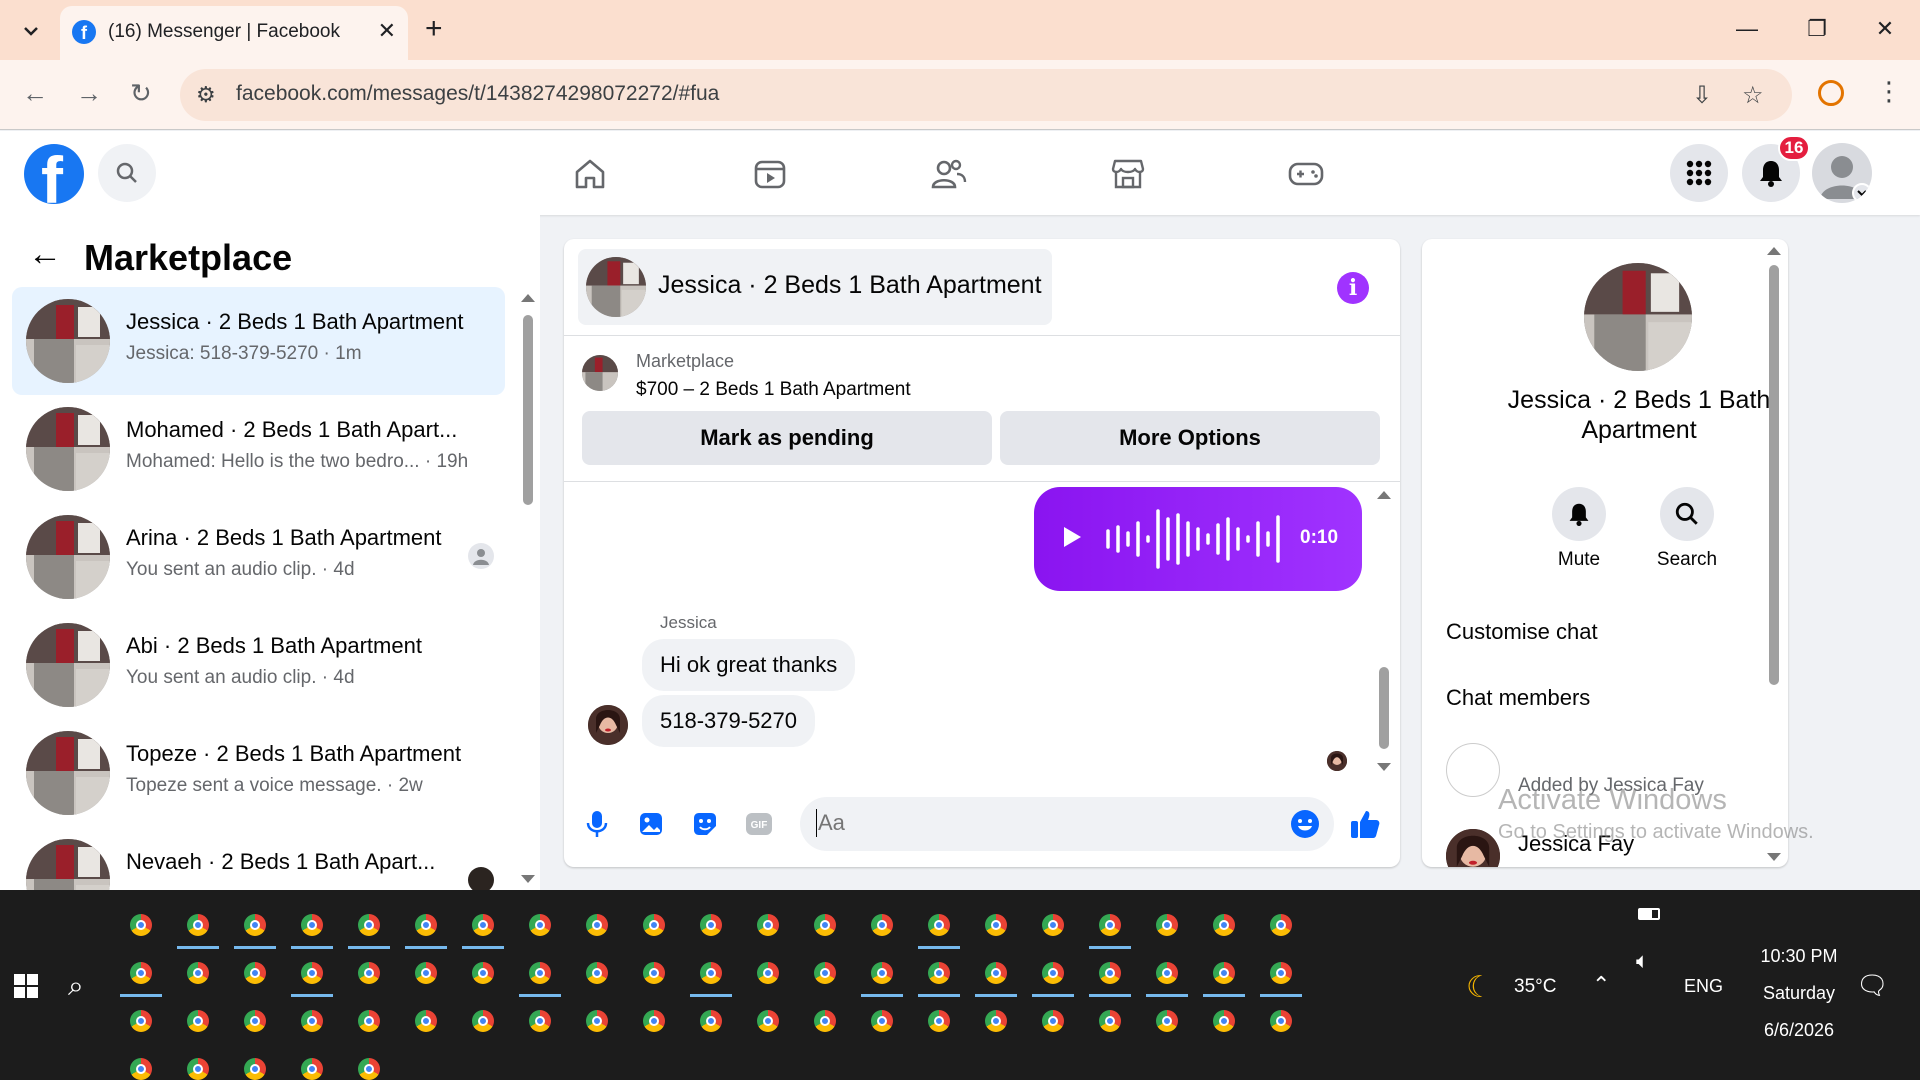 The image size is (1920, 1080). What do you see at coordinates (1753, 95) in the screenshot?
I see `bookmark-star-icon: ☆` at bounding box center [1753, 95].